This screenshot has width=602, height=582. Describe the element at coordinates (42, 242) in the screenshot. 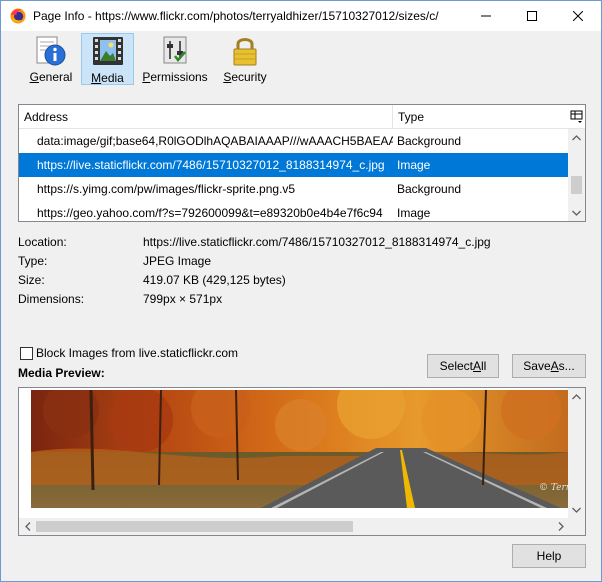

I see `location-label: Location:` at that location.